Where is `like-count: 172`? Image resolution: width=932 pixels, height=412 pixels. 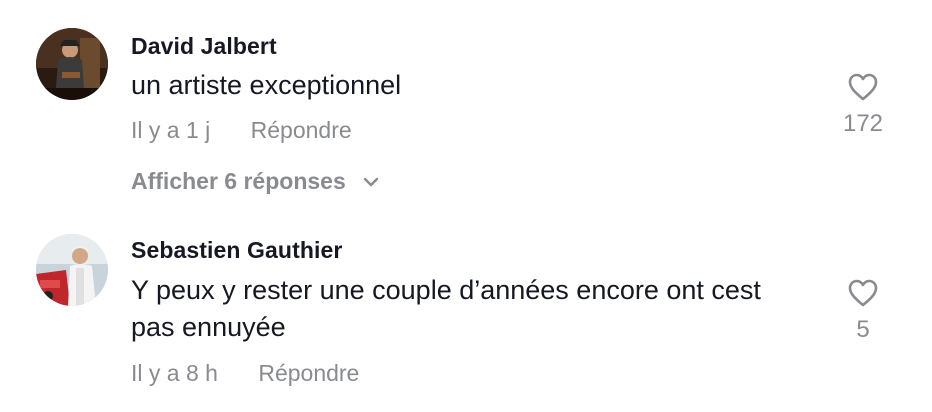 like-count: 172 is located at coordinates (863, 123).